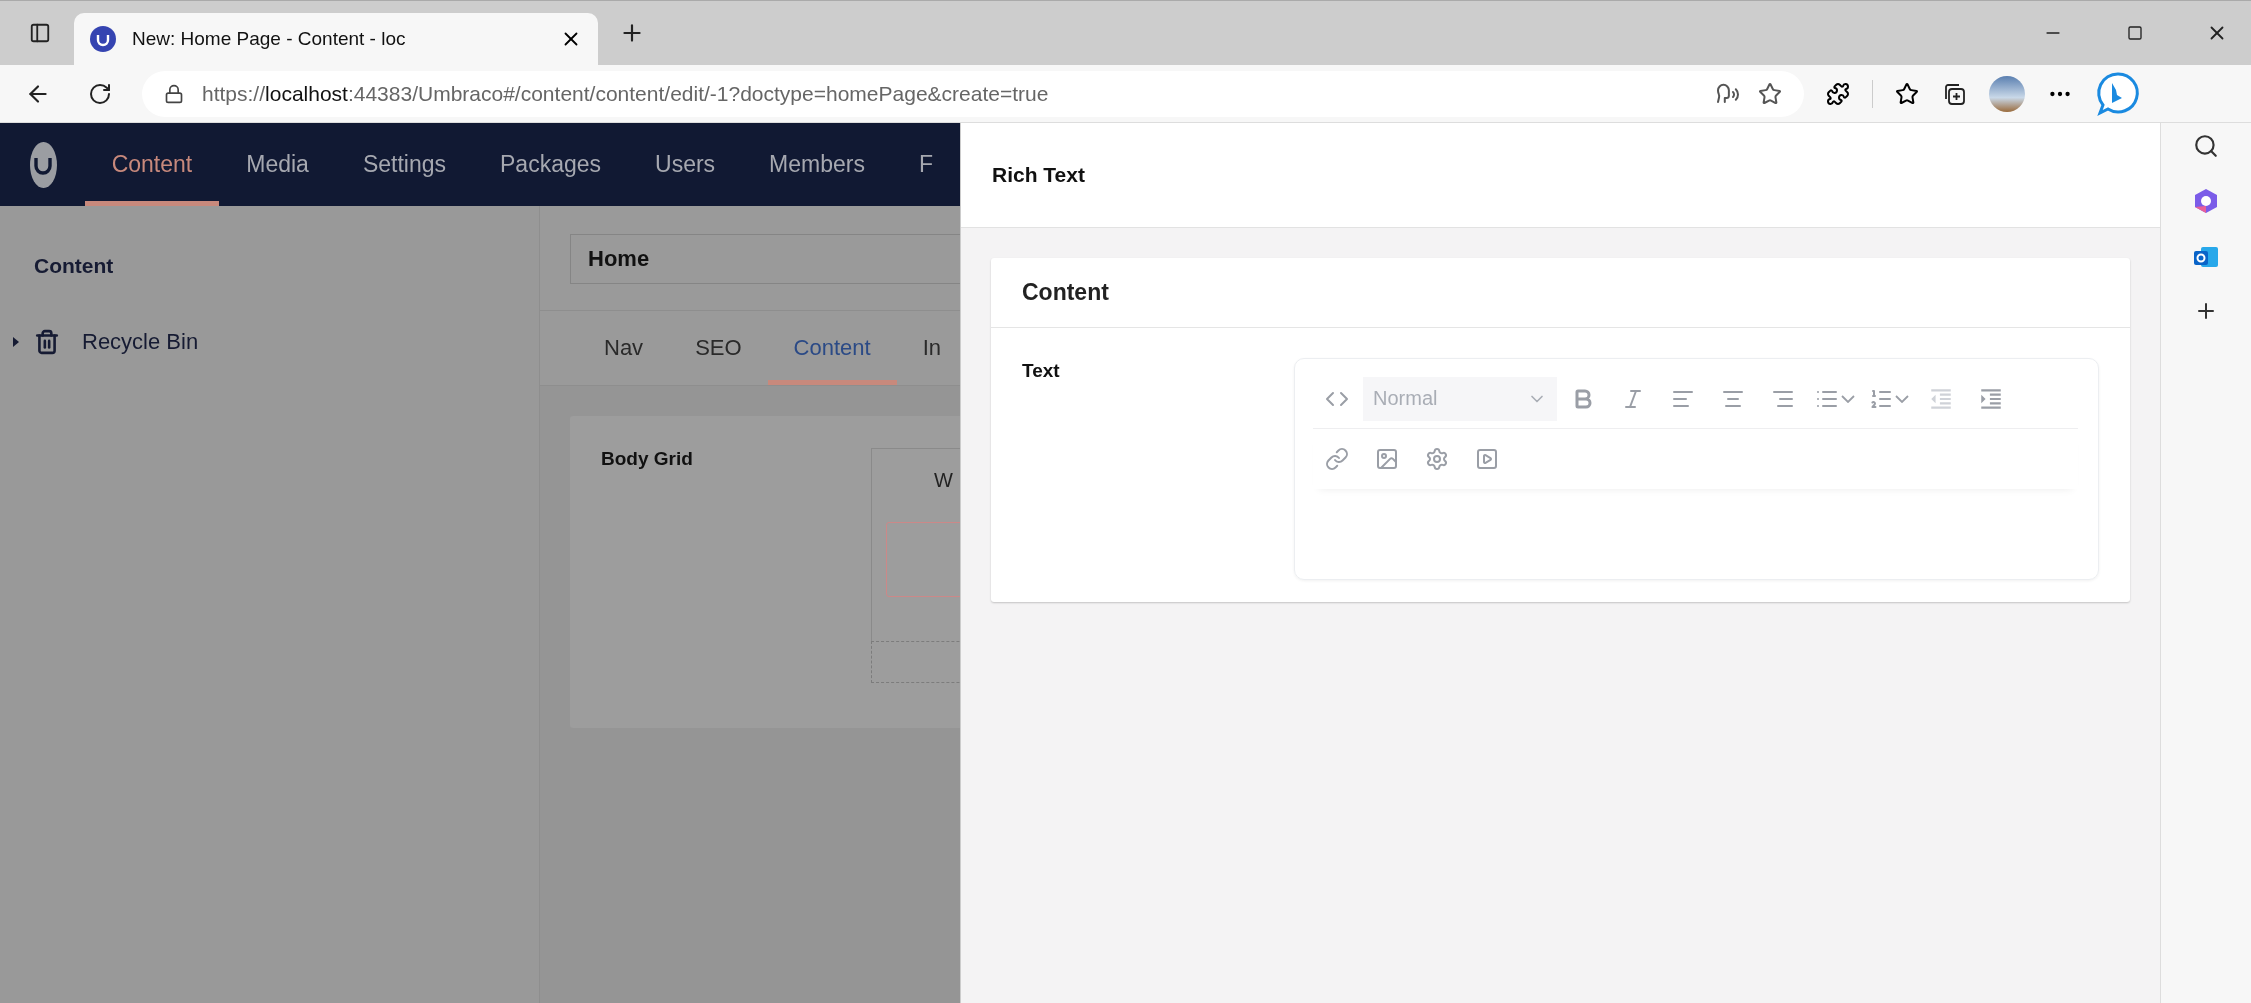  Describe the element at coordinates (47, 342) in the screenshot. I see `trash-icon` at that location.